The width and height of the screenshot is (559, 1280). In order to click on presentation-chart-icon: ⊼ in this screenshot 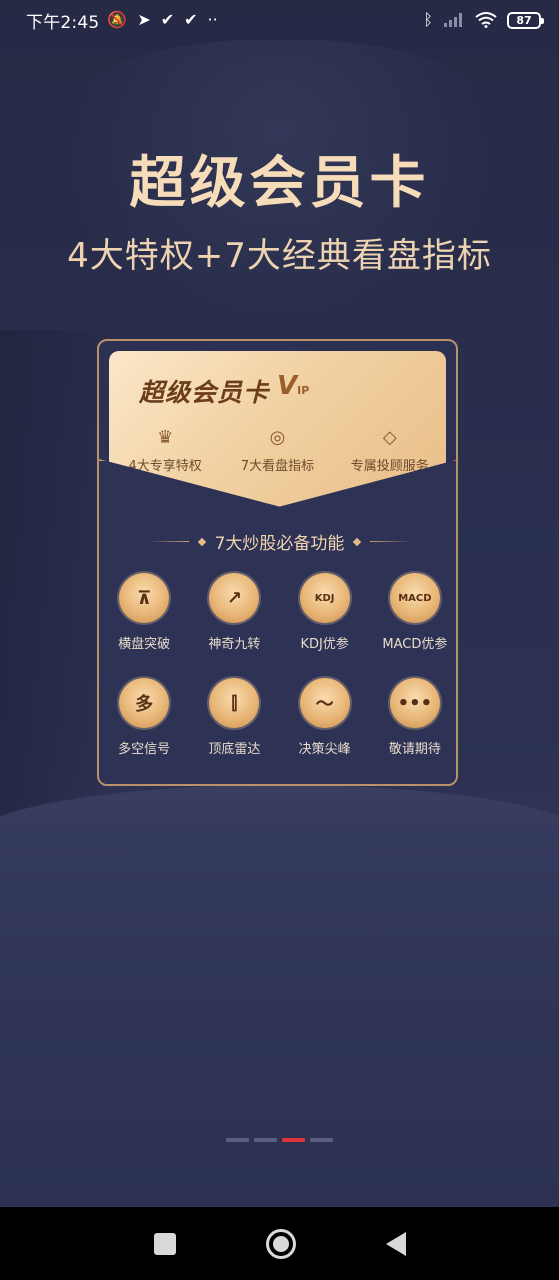, I will do `click(144, 598)`.